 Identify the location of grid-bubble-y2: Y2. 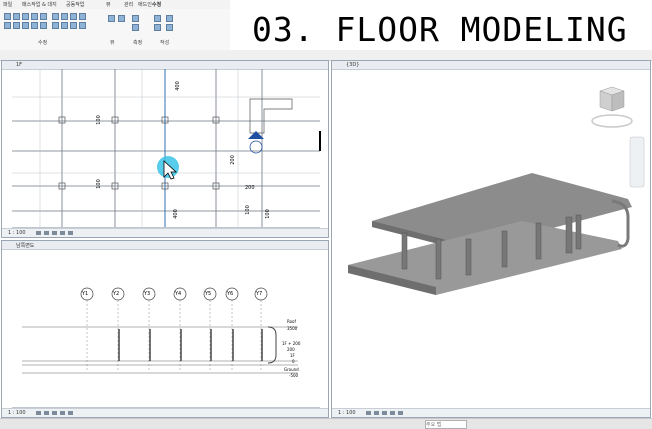
(116, 294).